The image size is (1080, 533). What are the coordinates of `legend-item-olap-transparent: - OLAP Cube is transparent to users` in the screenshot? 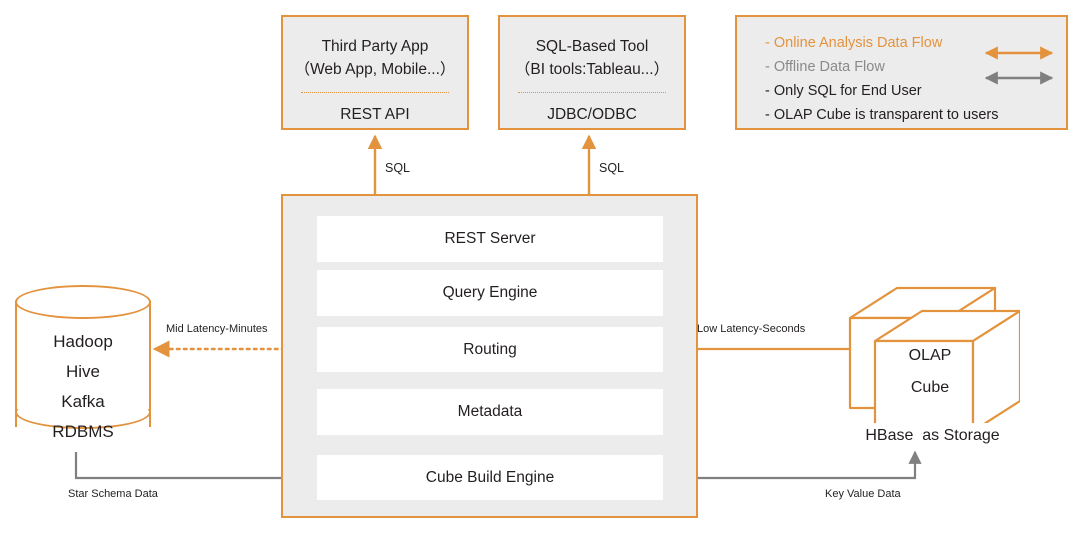 It's located at (882, 115).